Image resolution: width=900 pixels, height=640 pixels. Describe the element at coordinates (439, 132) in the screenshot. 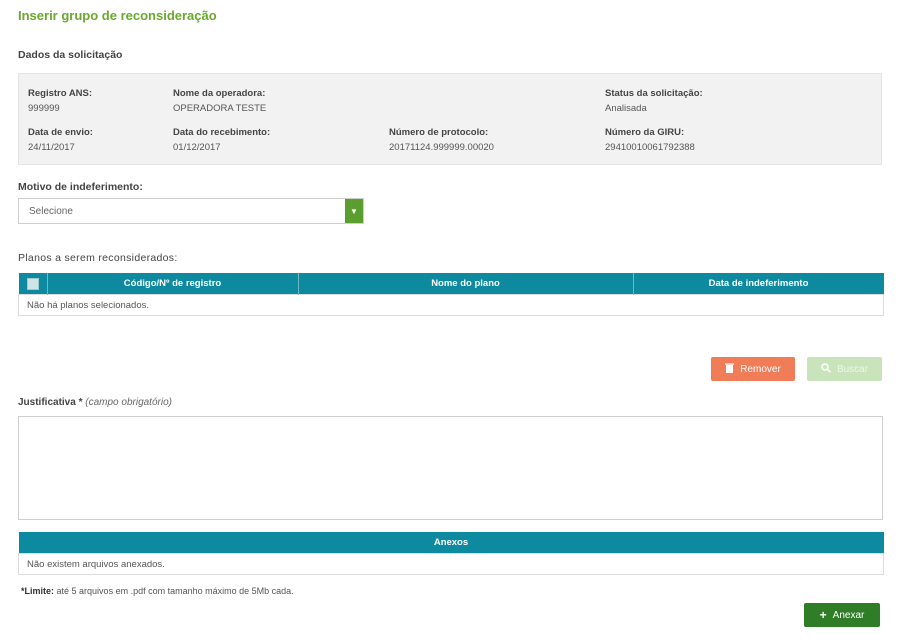

I see `protocolo-label: Número de protocolo:` at that location.